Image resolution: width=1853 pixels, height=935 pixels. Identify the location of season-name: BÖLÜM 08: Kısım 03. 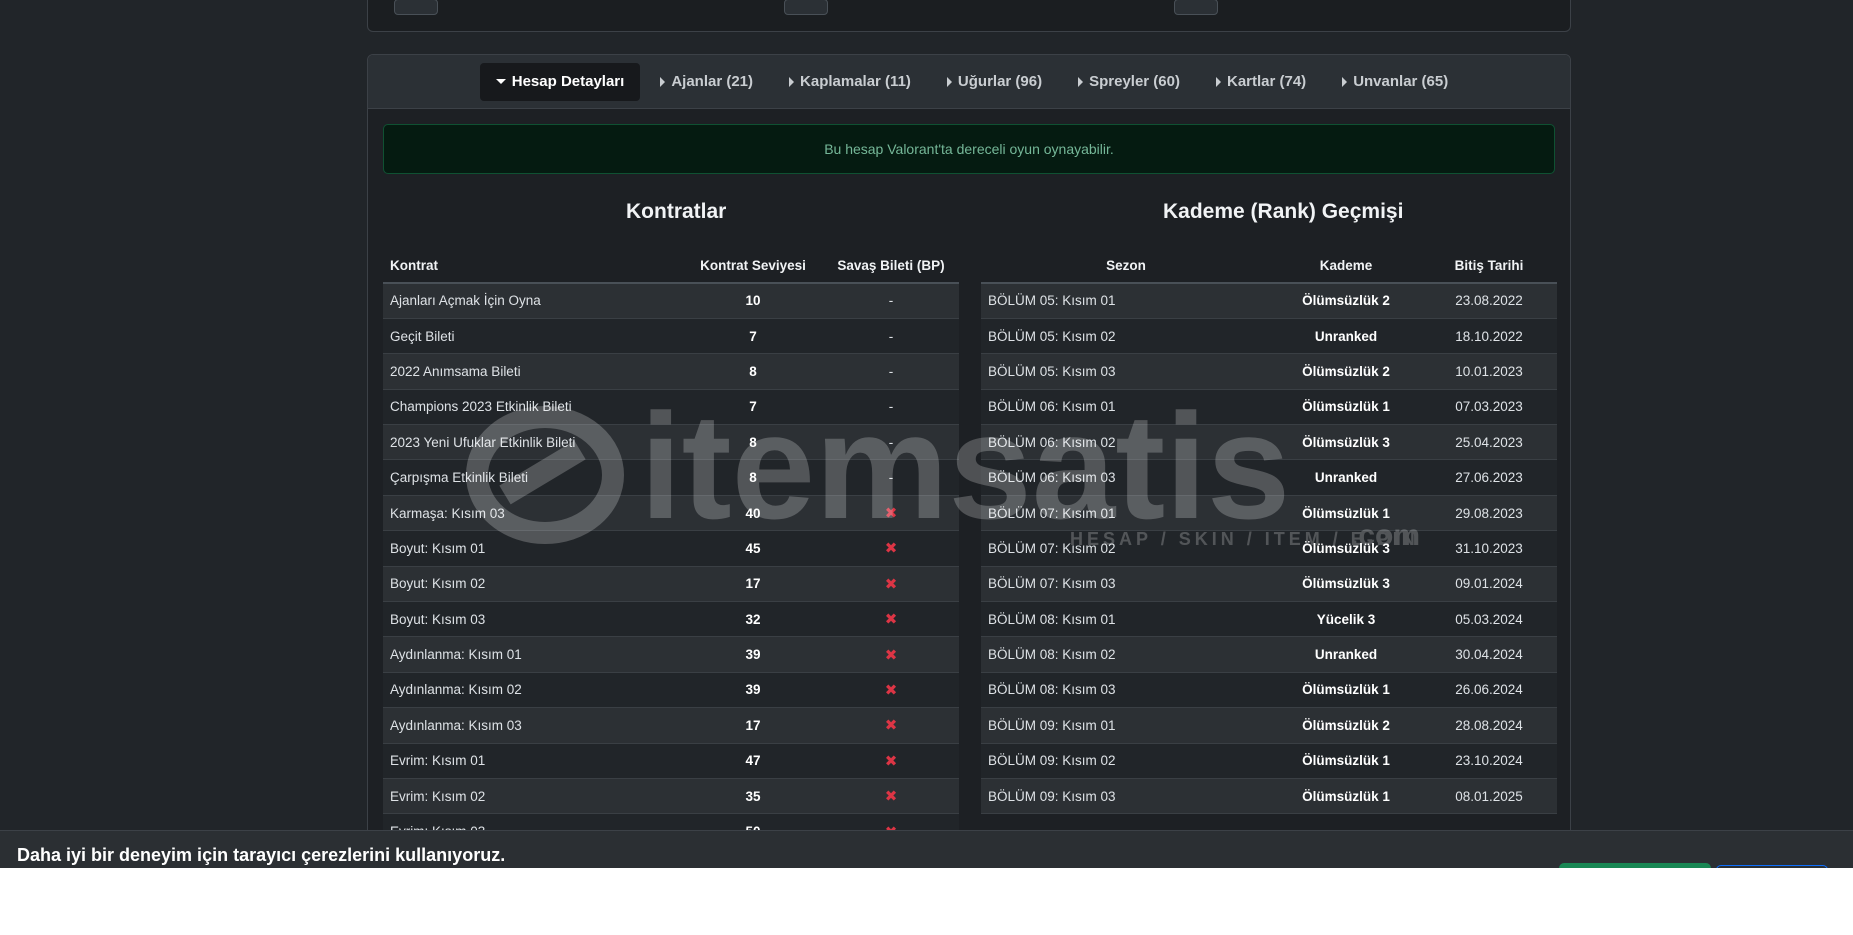
(1126, 690).